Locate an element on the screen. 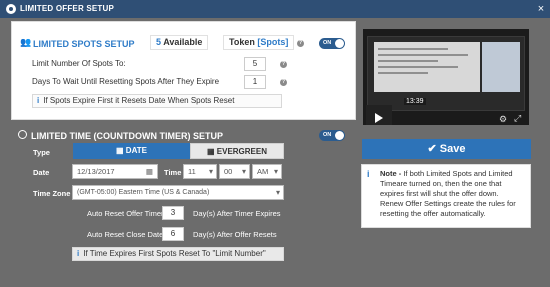 Image resolution: width=550 pixels, height=287 pixels. available-count: 5 is located at coordinates (159, 42).